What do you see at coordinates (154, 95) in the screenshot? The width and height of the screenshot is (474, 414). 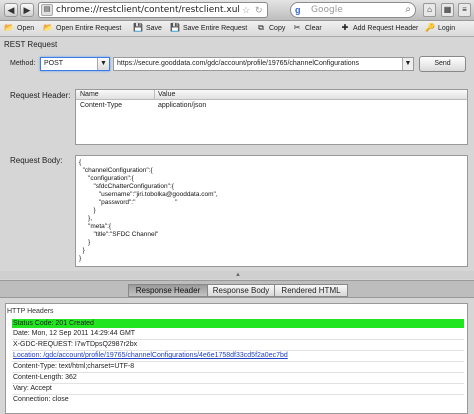 I see `column-divider` at bounding box center [154, 95].